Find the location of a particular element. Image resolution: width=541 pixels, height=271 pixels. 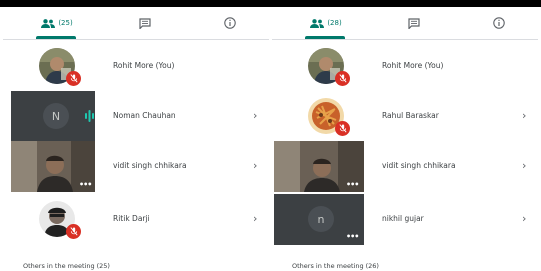

participant-row: n ••• nikhil gujar › is located at coordinates (405, 219).